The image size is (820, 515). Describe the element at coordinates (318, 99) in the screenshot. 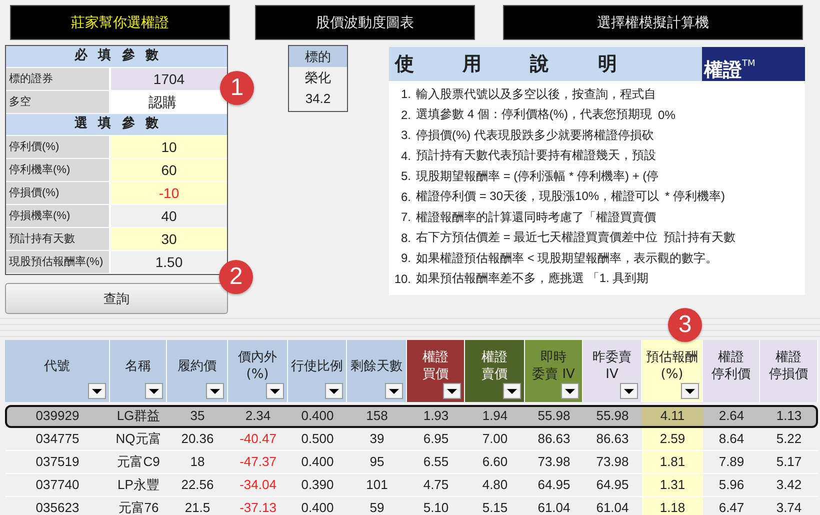

I see `stock-price: 34.2` at that location.